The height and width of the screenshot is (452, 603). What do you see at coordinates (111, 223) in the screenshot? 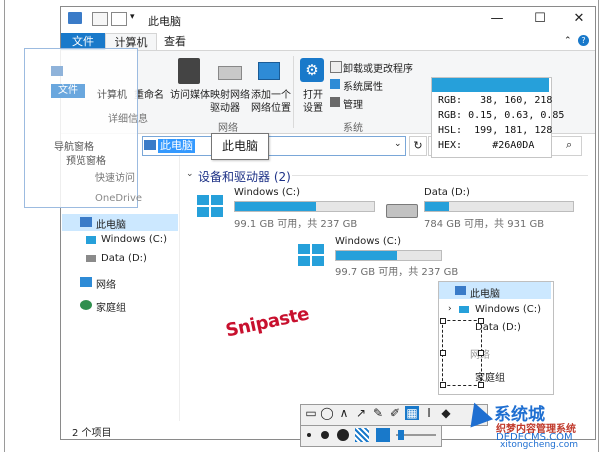
I see `nav-item-this-pc: 此电脑` at bounding box center [111, 223].